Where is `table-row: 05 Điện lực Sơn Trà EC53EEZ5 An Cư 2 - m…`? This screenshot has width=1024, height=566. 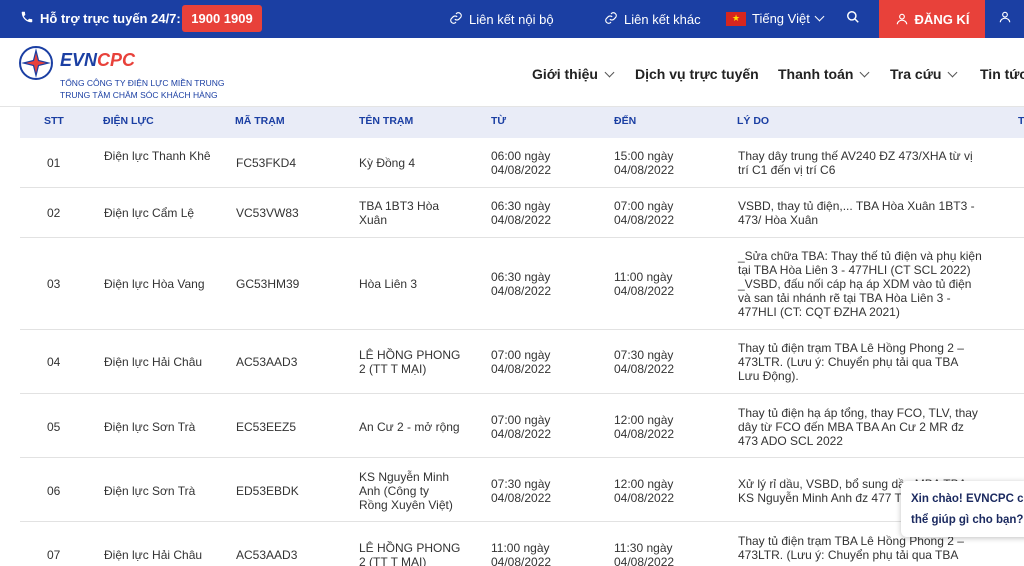 table-row: 05 Điện lực Sơn Trà EC53EEZ5 An Cư 2 - m… is located at coordinates (522, 426).